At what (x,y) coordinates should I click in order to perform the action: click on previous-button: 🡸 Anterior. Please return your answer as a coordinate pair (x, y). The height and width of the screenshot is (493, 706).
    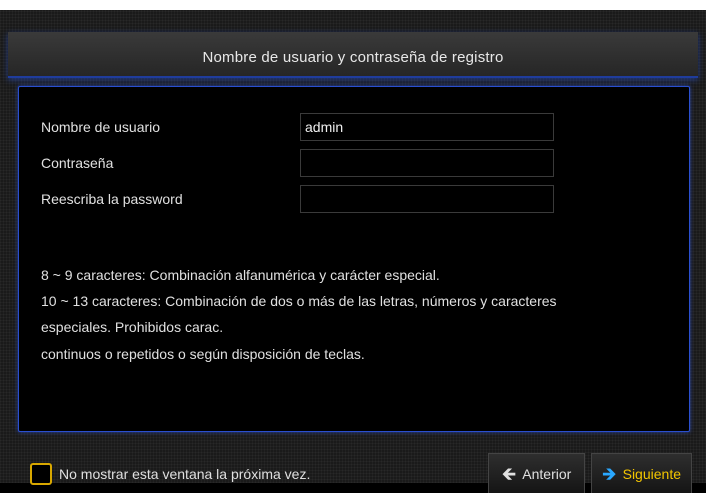
    Looking at the image, I should click on (536, 473).